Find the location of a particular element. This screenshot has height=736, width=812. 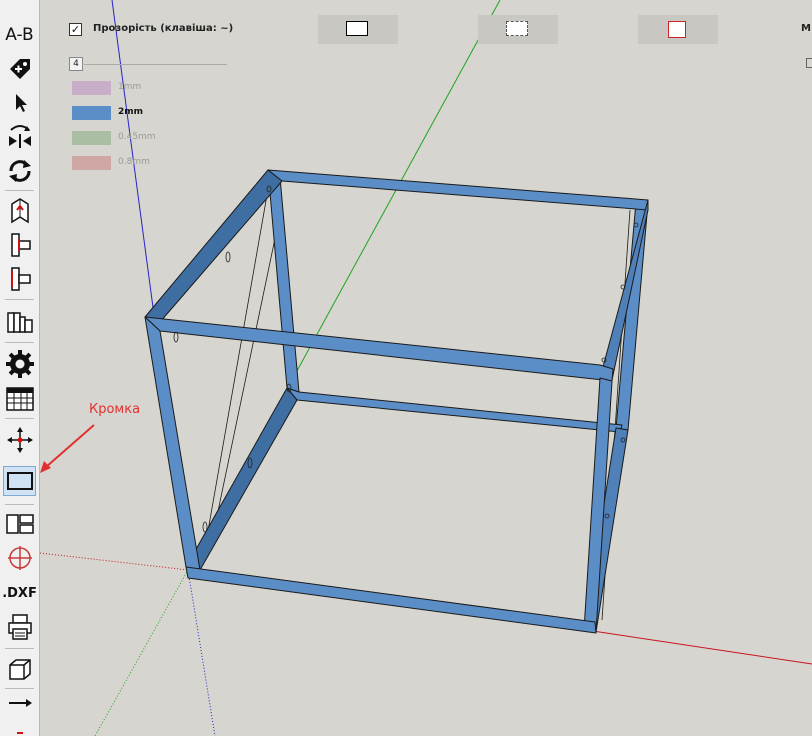

edge-left-button is located at coordinates (19, 245).